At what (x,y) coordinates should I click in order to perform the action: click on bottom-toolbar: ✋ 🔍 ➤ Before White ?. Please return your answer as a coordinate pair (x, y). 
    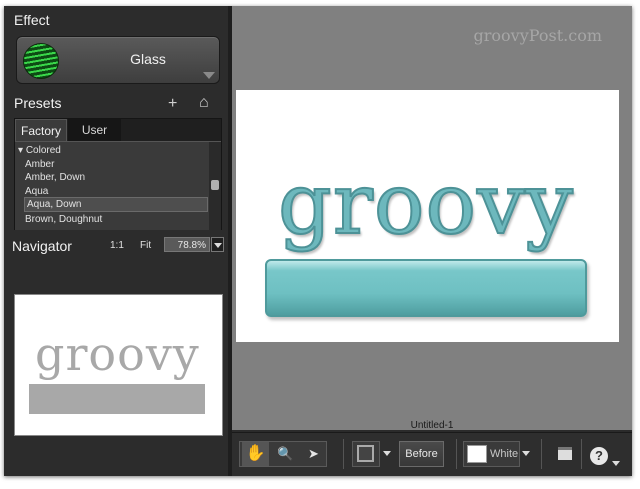
    Looking at the image, I should click on (432, 454).